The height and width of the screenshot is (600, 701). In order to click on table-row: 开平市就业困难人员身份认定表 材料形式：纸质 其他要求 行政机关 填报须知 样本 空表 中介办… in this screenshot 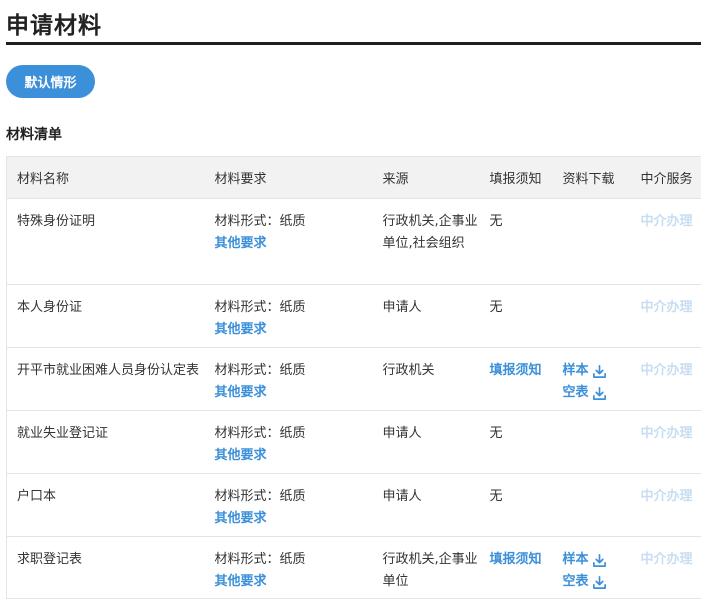, I will do `click(353, 379)`.